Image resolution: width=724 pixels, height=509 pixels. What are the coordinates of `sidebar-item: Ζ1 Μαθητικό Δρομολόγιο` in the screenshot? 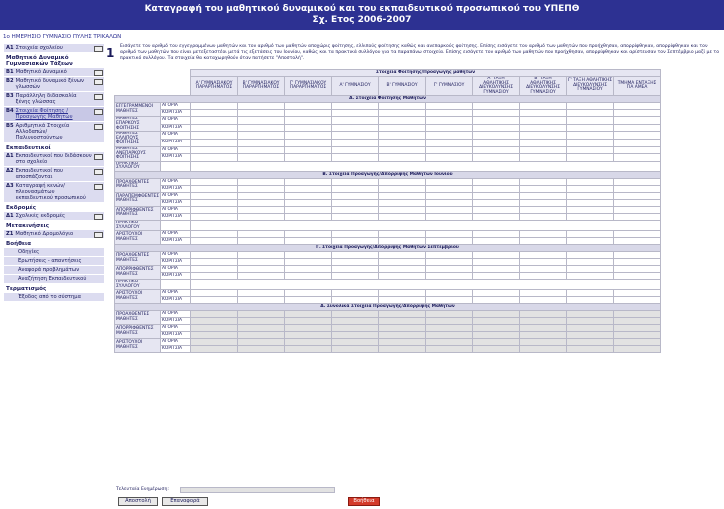 It's located at (54, 234).